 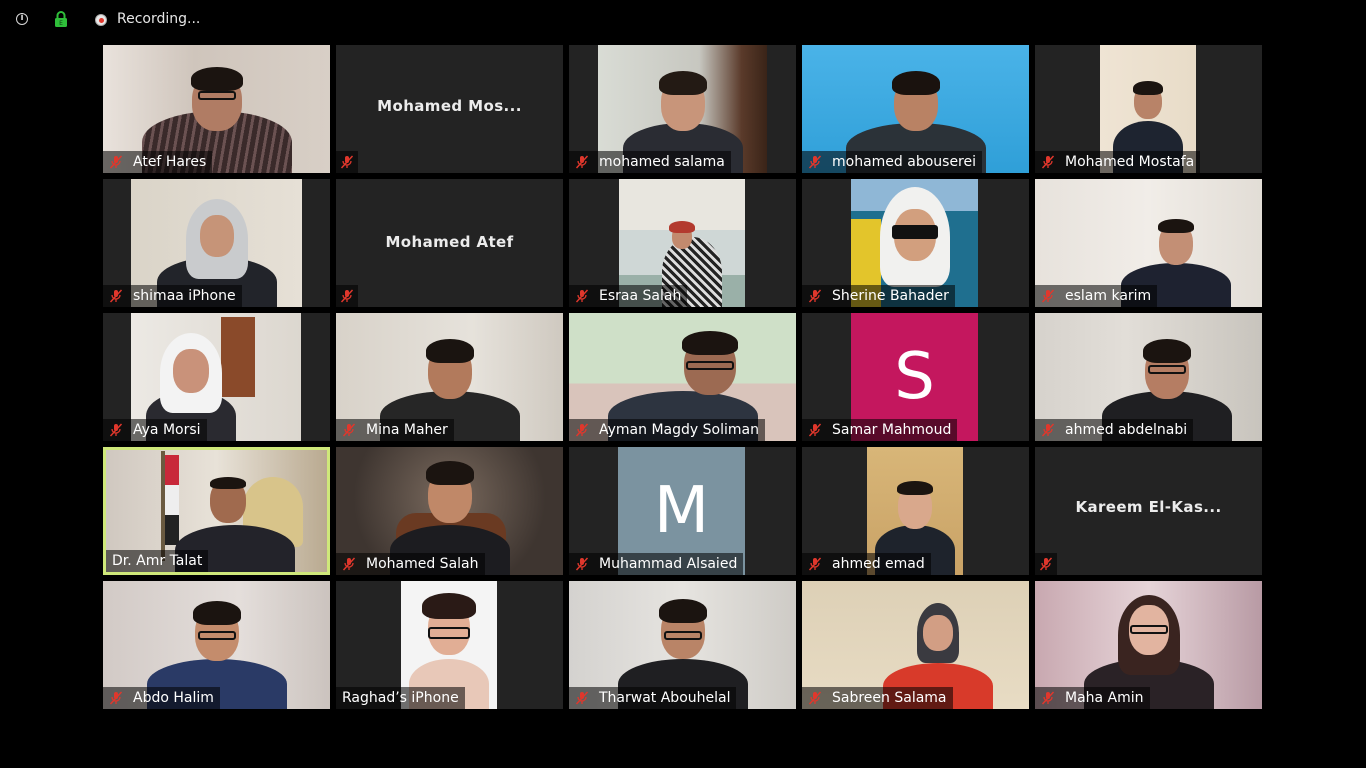 I want to click on participant-name: mohamed salama, so click(x=662, y=162).